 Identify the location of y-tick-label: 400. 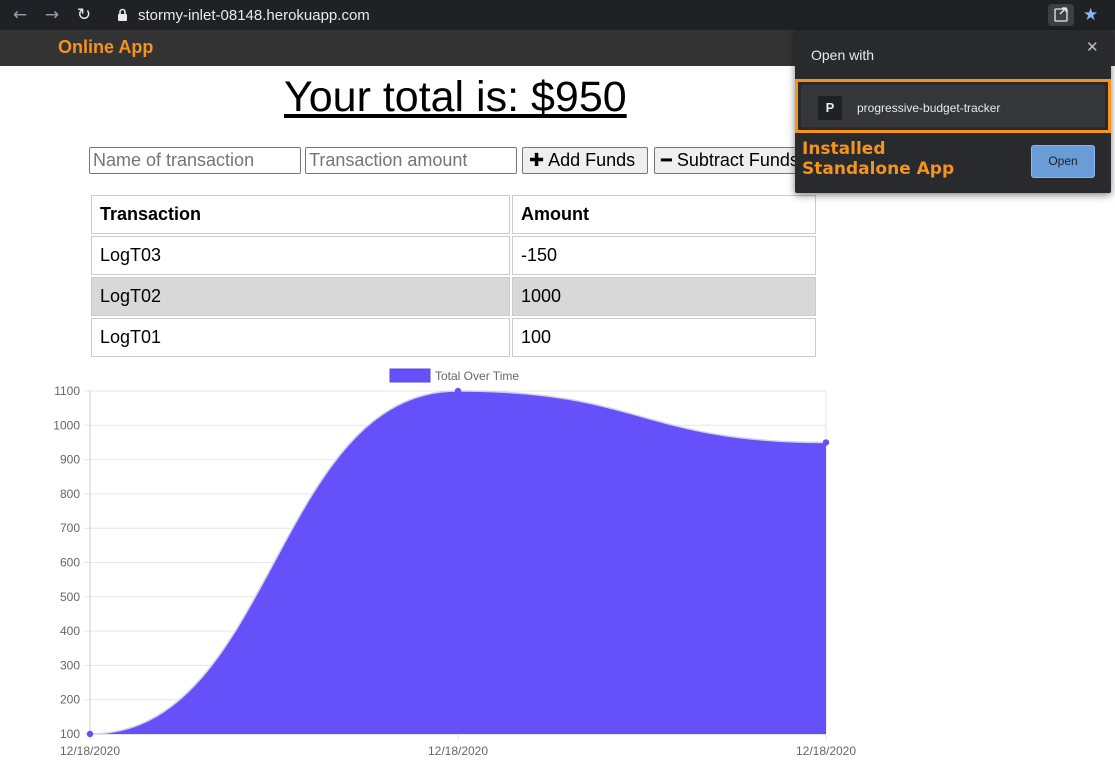
(70, 631).